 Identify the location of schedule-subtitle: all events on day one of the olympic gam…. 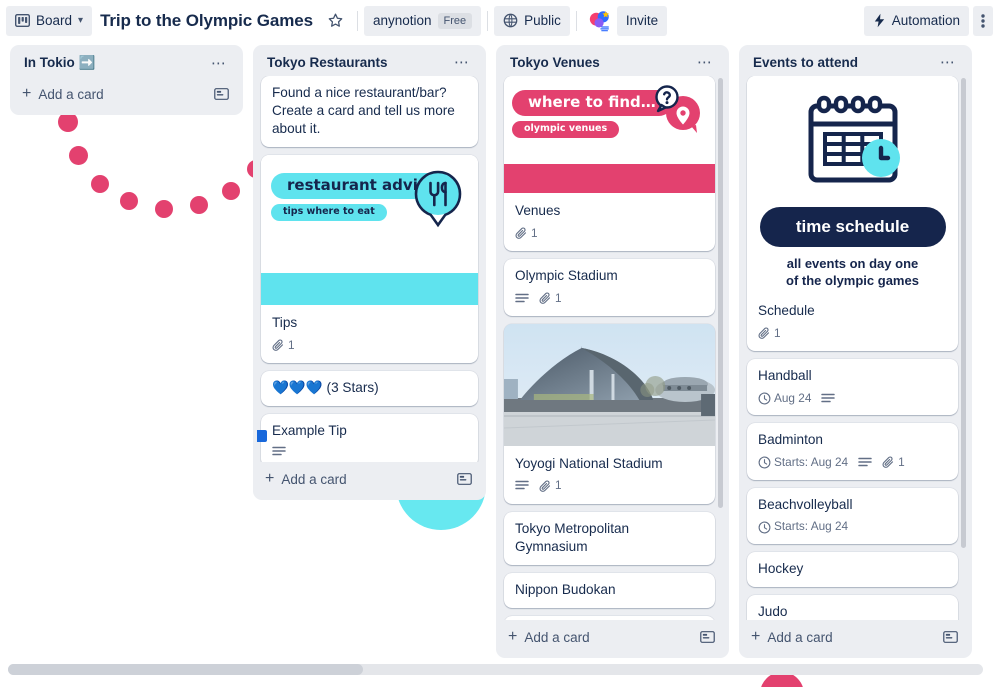
(852, 272).